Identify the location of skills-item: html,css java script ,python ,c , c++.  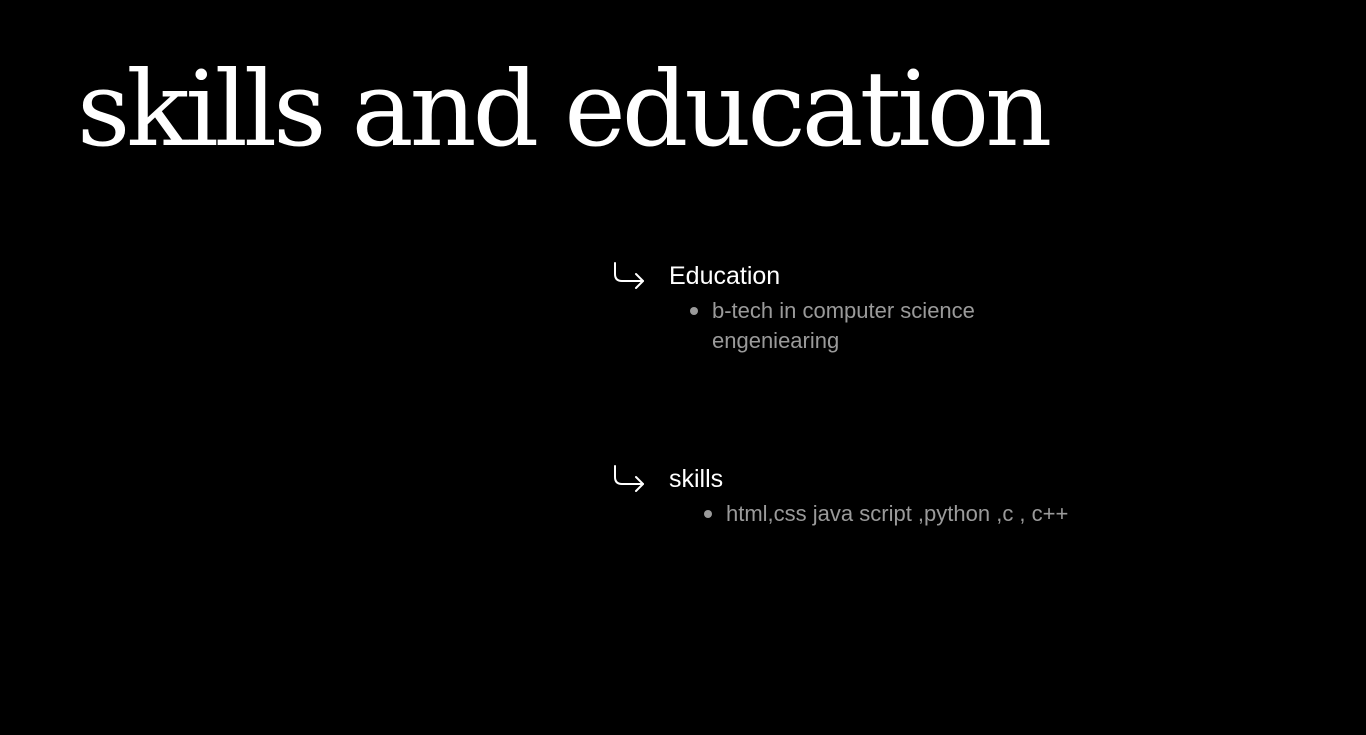
(935, 514).